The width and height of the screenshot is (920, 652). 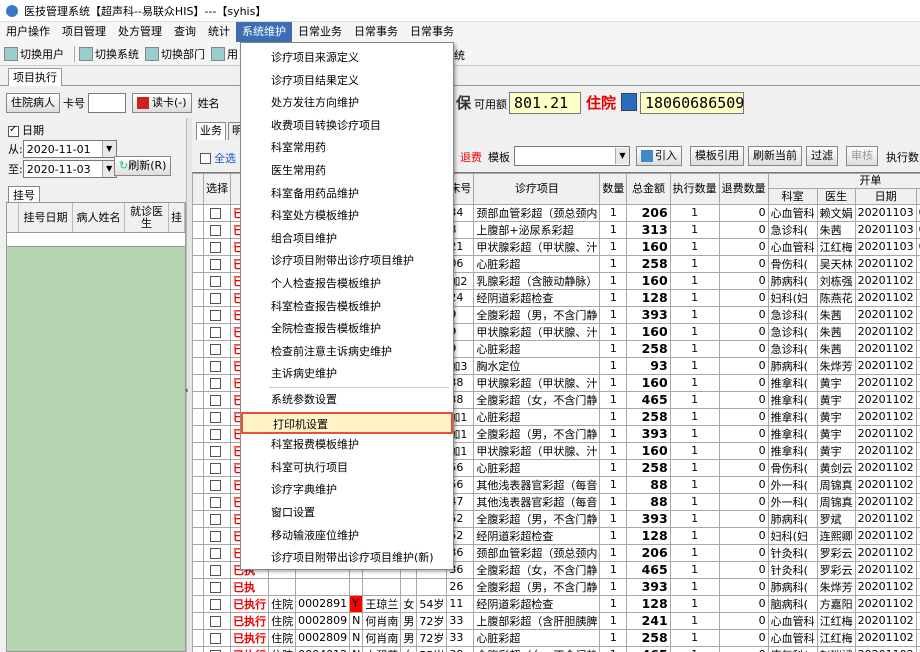 What do you see at coordinates (347, 513) in the screenshot?
I see `menu-item-20: 窗口设置` at bounding box center [347, 513].